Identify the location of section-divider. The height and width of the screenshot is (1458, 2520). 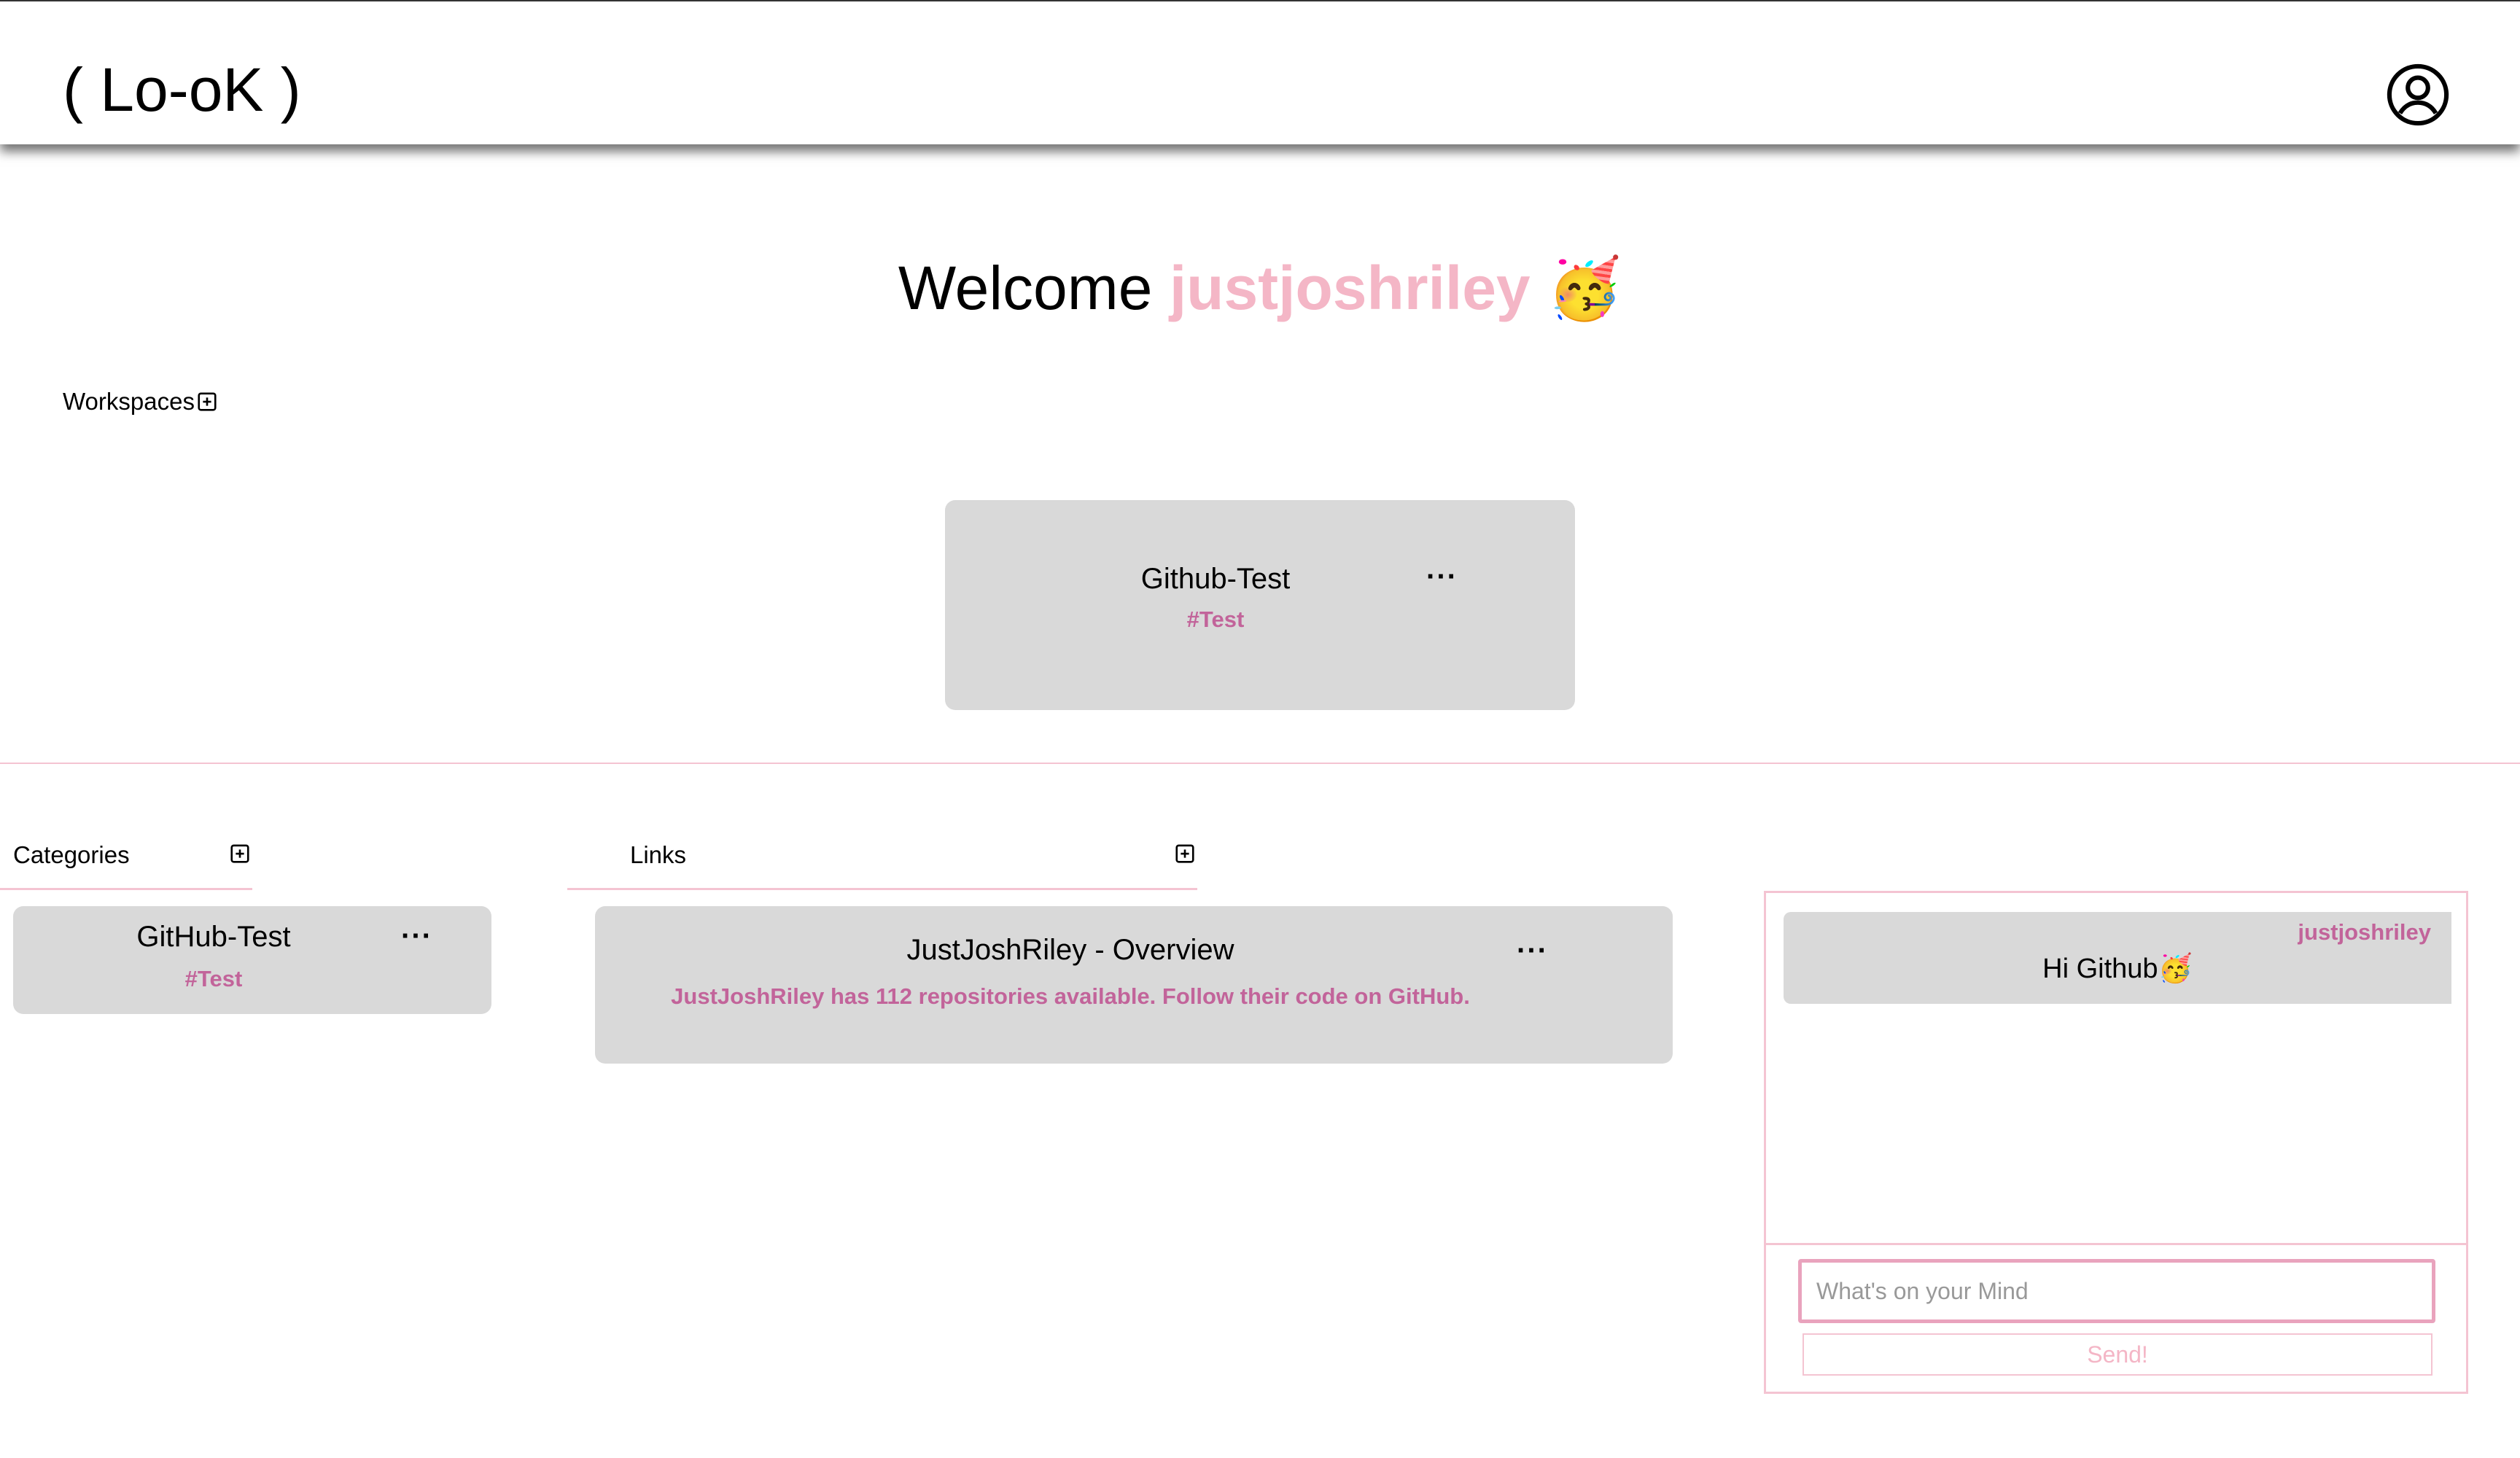
(1260, 763).